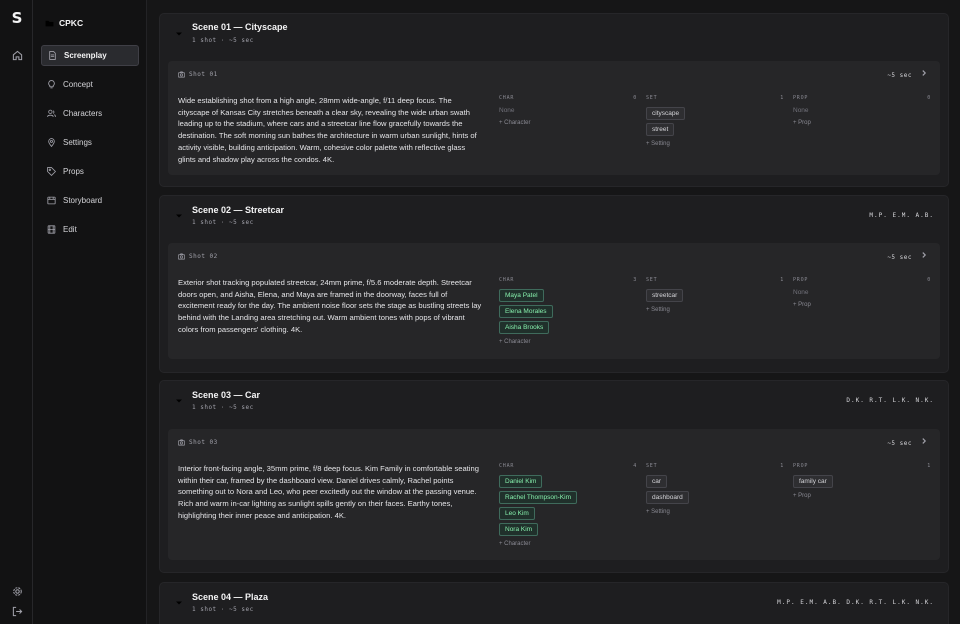  What do you see at coordinates (198, 442) in the screenshot?
I see `shot-label: Shot 03` at bounding box center [198, 442].